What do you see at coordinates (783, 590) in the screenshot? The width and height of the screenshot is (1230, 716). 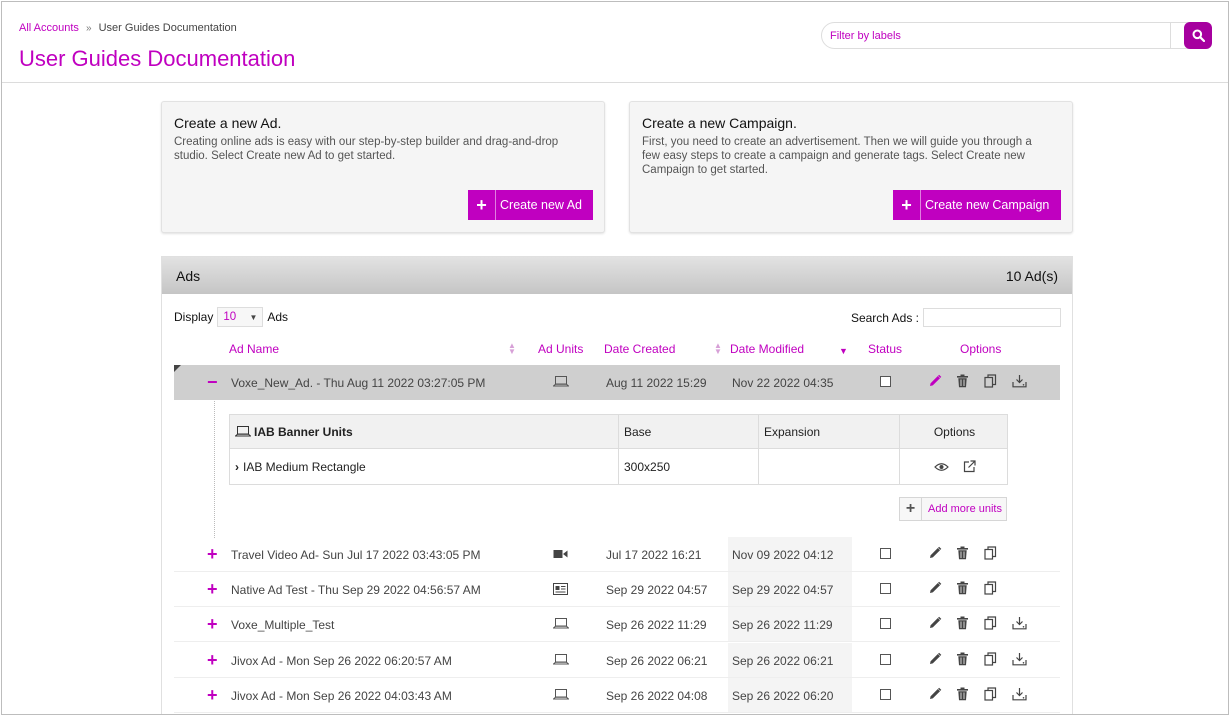 I see `date-modified: Sep 29 2022 04:57` at bounding box center [783, 590].